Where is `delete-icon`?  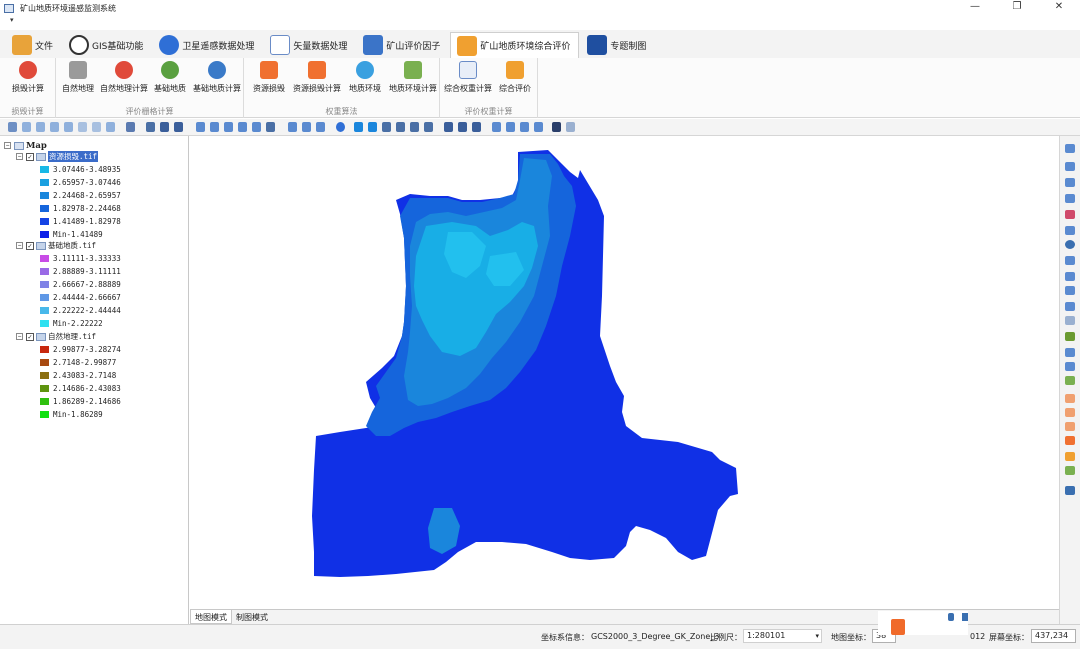 delete-icon is located at coordinates (570, 127).